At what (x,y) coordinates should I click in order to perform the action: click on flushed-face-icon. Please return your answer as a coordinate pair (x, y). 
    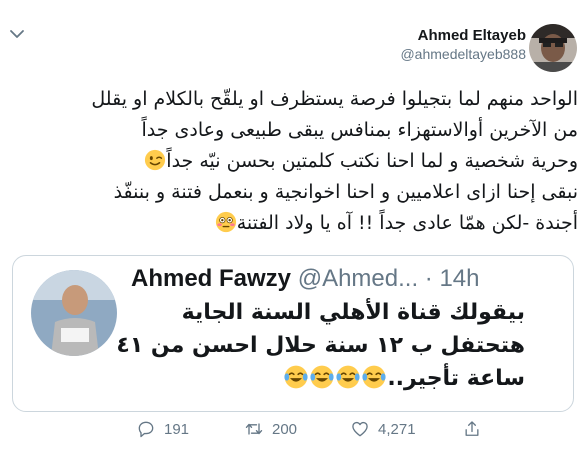
    Looking at the image, I should click on (225, 222).